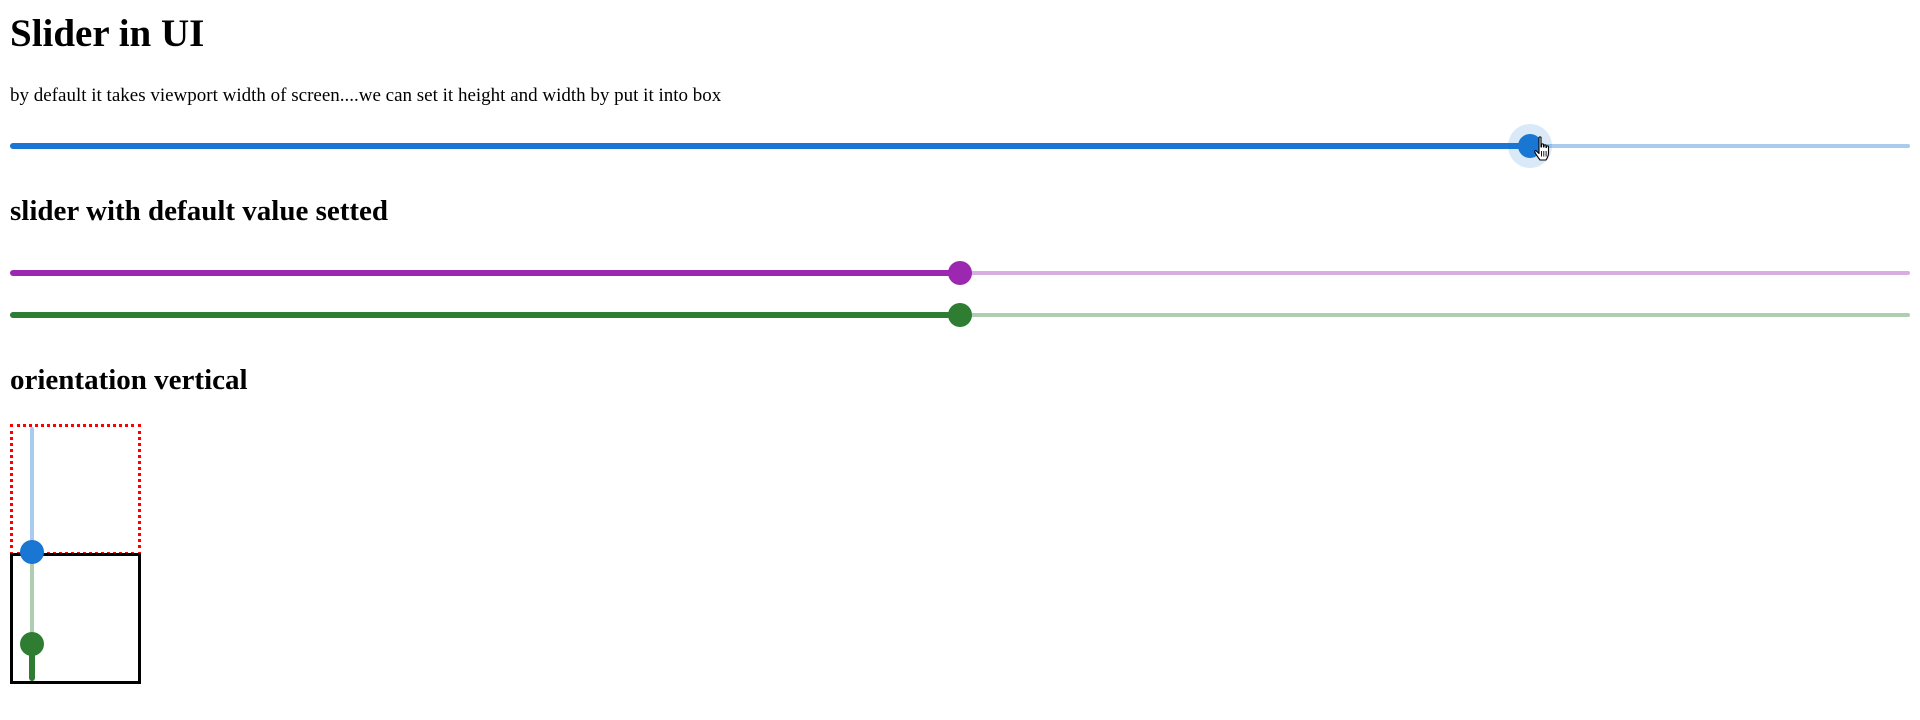  I want to click on green-slider, so click(960, 315).